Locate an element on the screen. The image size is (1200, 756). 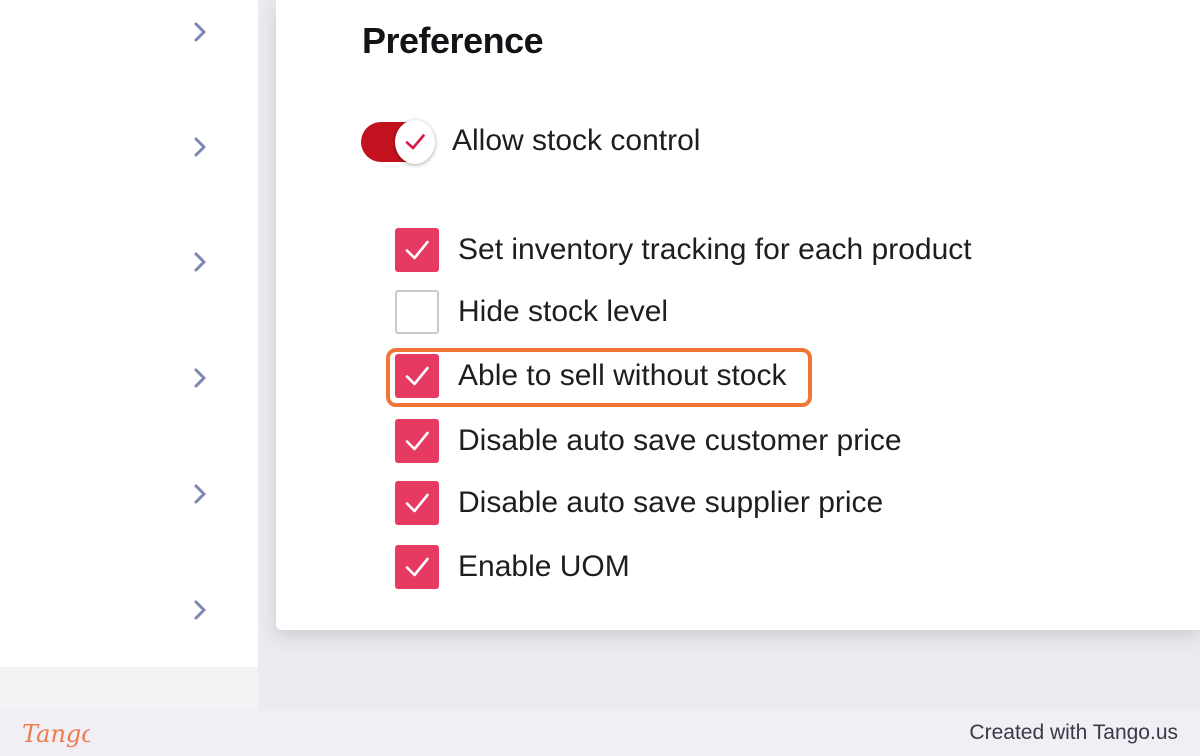
sidebar-footer-area is located at coordinates (129, 688).